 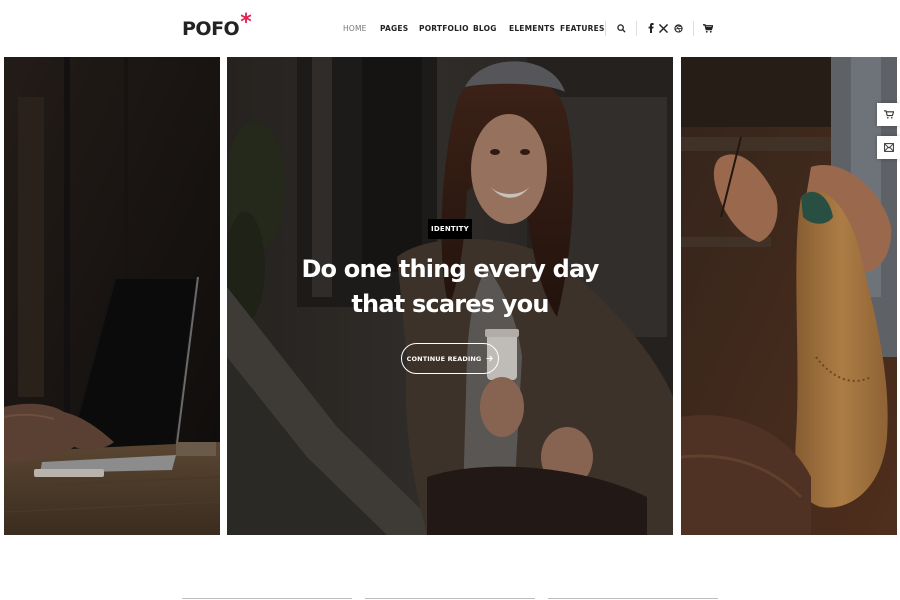 I want to click on continue-reading-button: CONTINUE READING, so click(x=450, y=358).